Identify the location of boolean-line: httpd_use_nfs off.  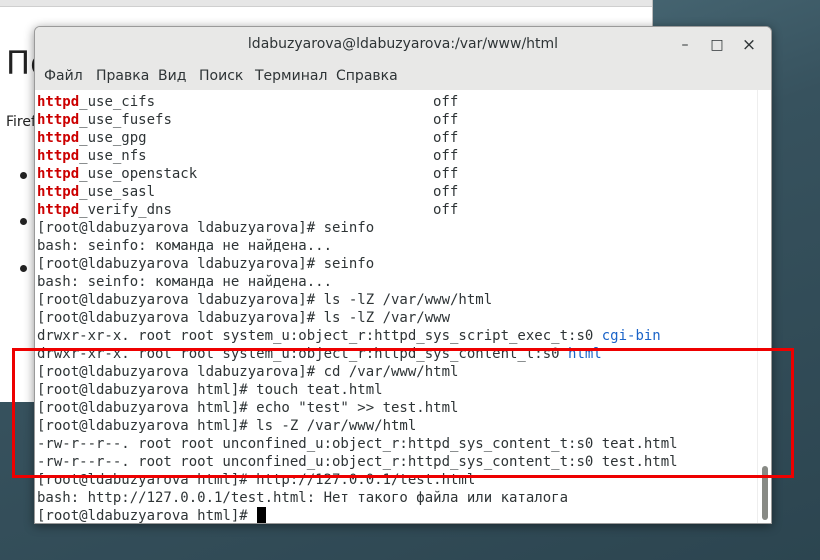
(248, 156).